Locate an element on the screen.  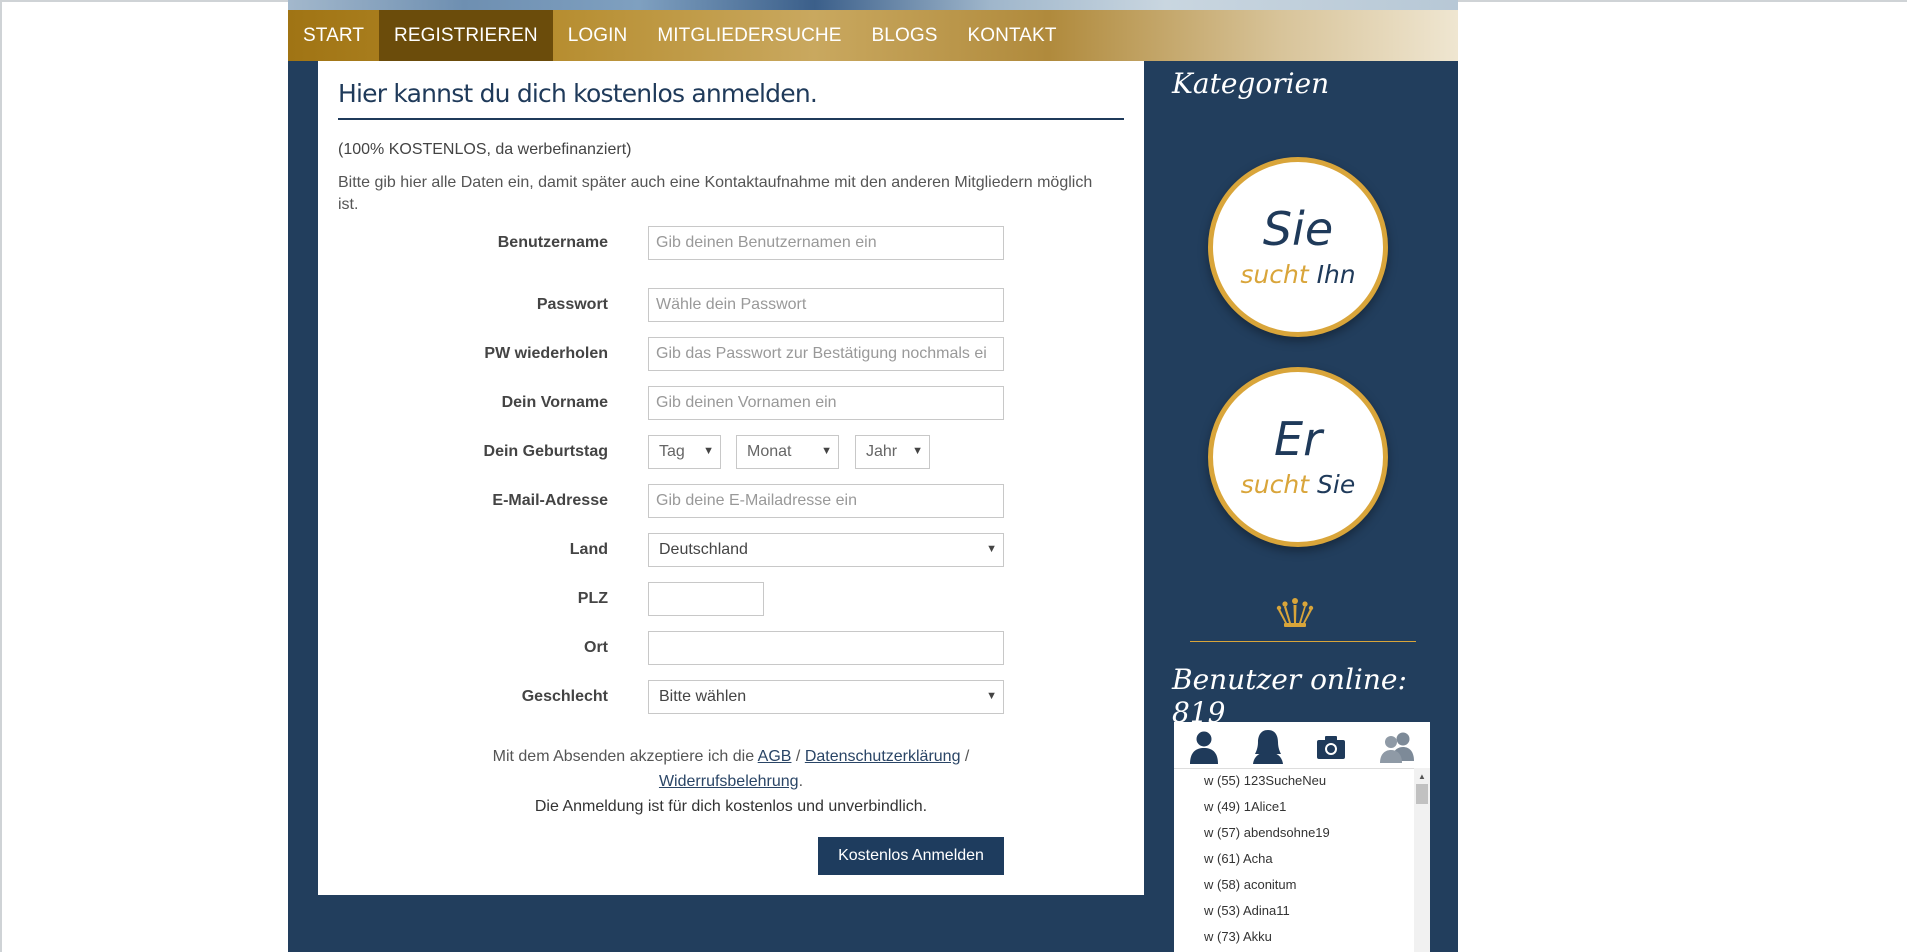
birthday-day-value: Tag is located at coordinates (672, 451).